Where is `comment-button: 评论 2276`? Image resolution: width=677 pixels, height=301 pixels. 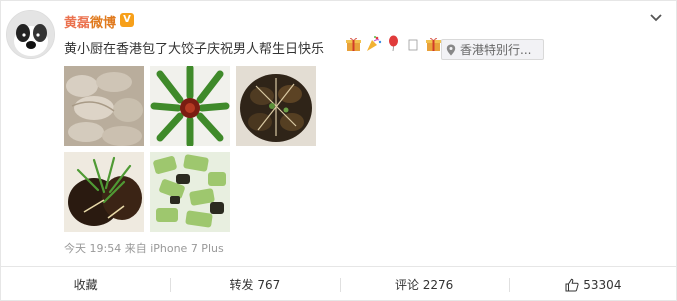 comment-button: 评论 2276 is located at coordinates (424, 284).